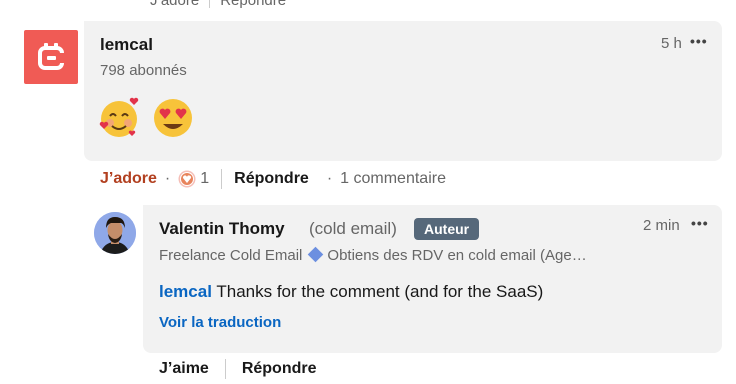  What do you see at coordinates (128, 179) in the screenshot?
I see `adore-reaction-button: J’adore` at bounding box center [128, 179].